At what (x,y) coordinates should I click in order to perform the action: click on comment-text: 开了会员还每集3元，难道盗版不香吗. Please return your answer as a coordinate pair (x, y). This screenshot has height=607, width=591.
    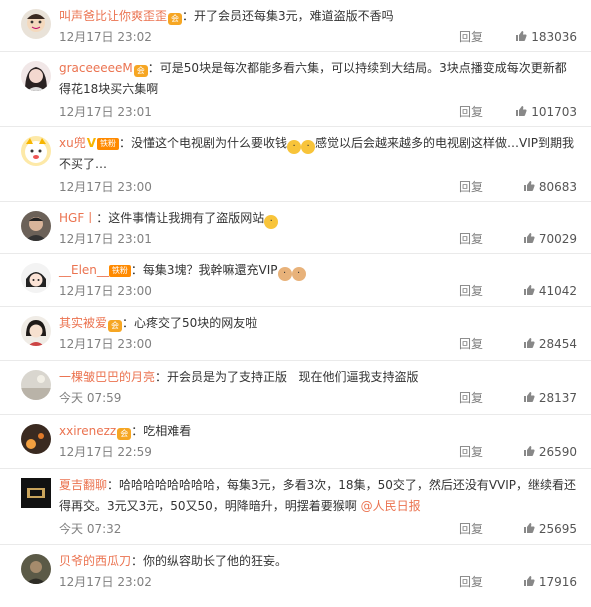
    Looking at the image, I should click on (294, 16).